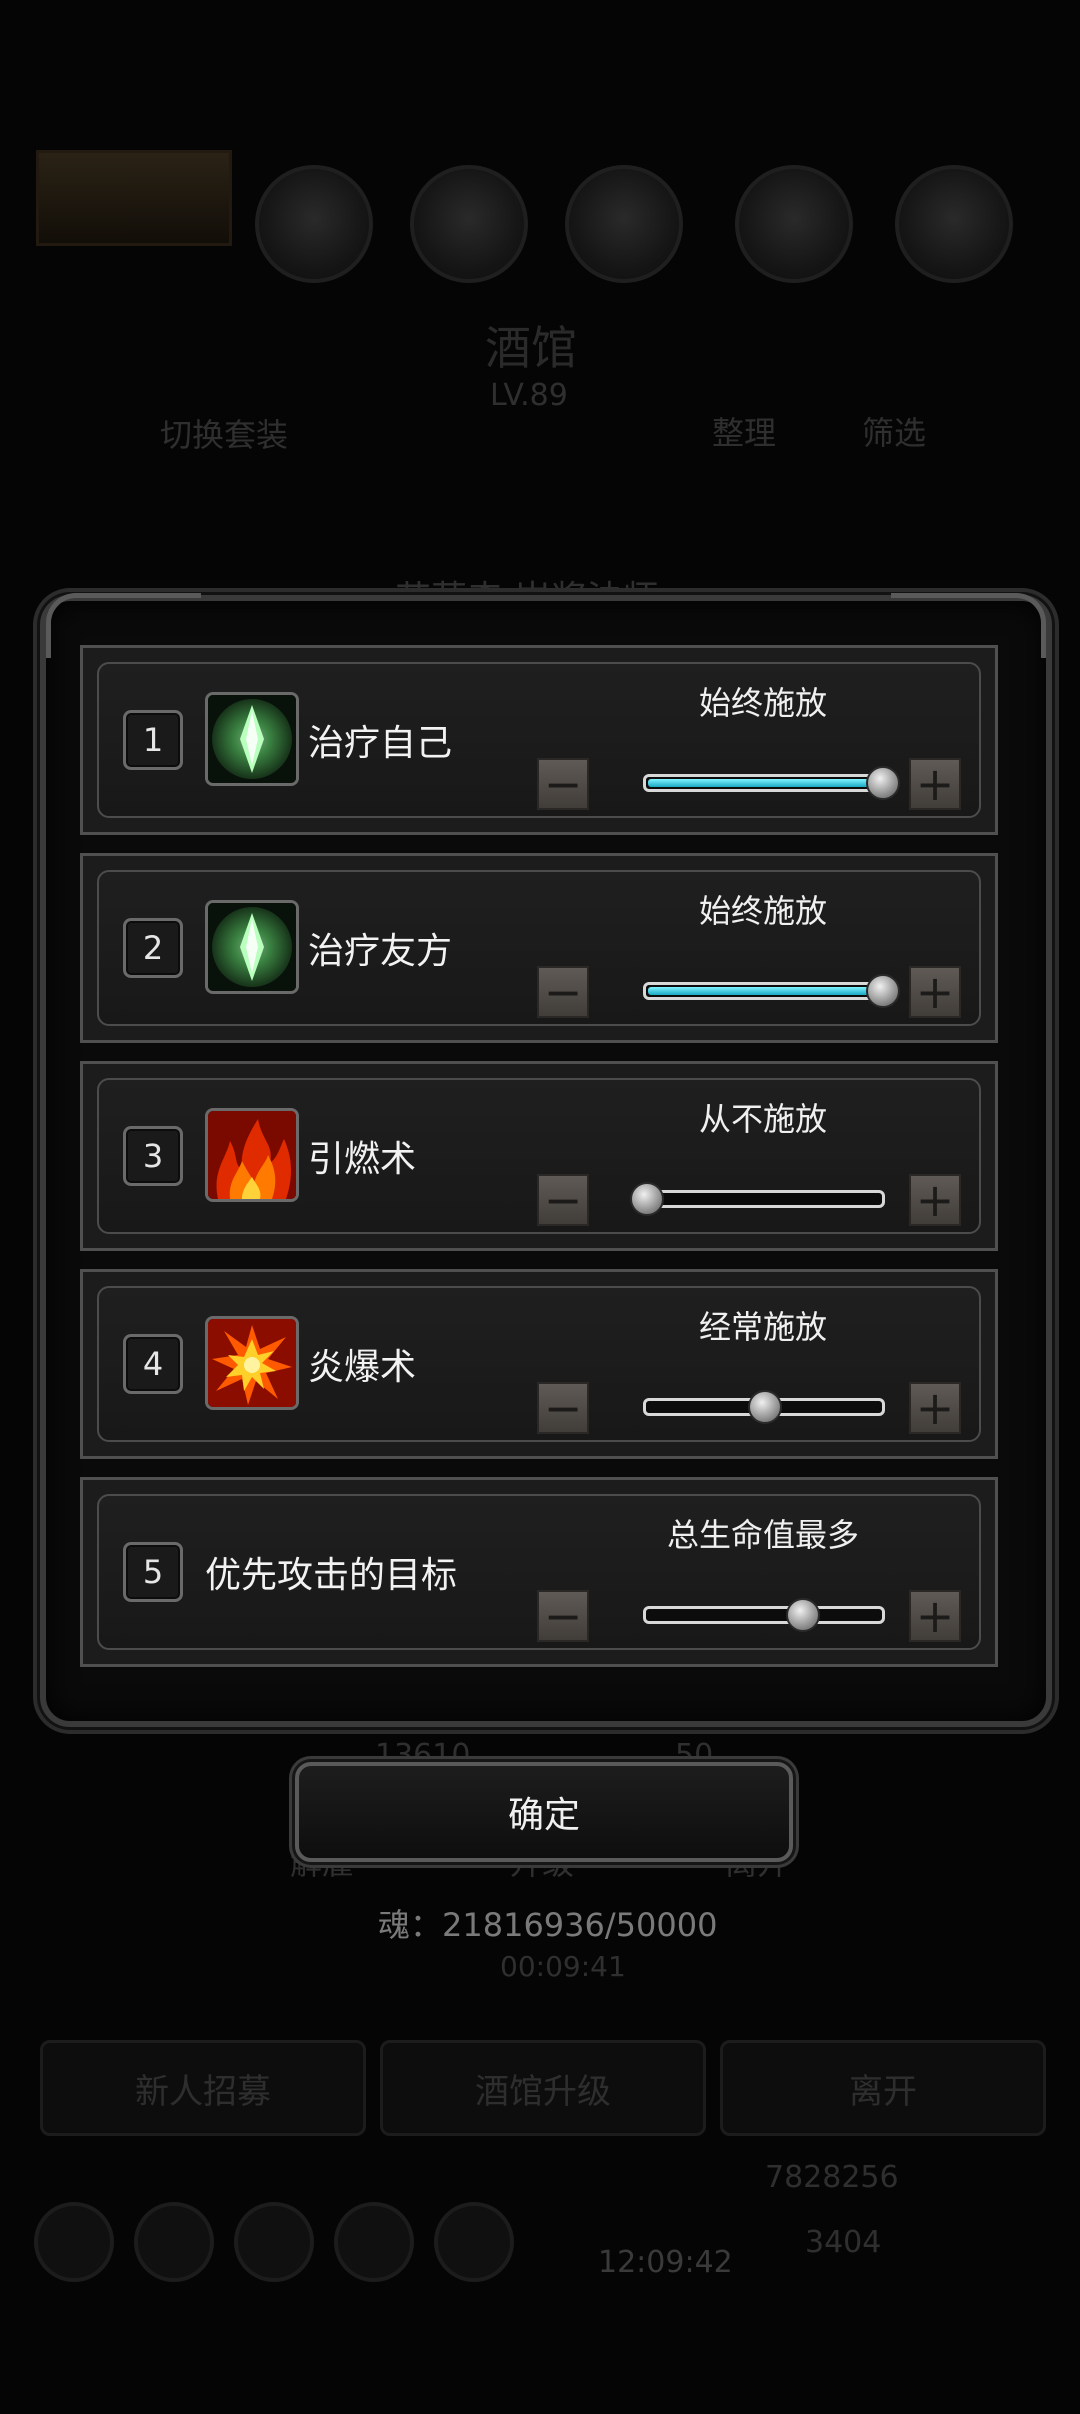 Image resolution: width=1080 pixels, height=2414 pixels. What do you see at coordinates (203, 2088) in the screenshot?
I see `bg-recruit-button: 新人招募` at bounding box center [203, 2088].